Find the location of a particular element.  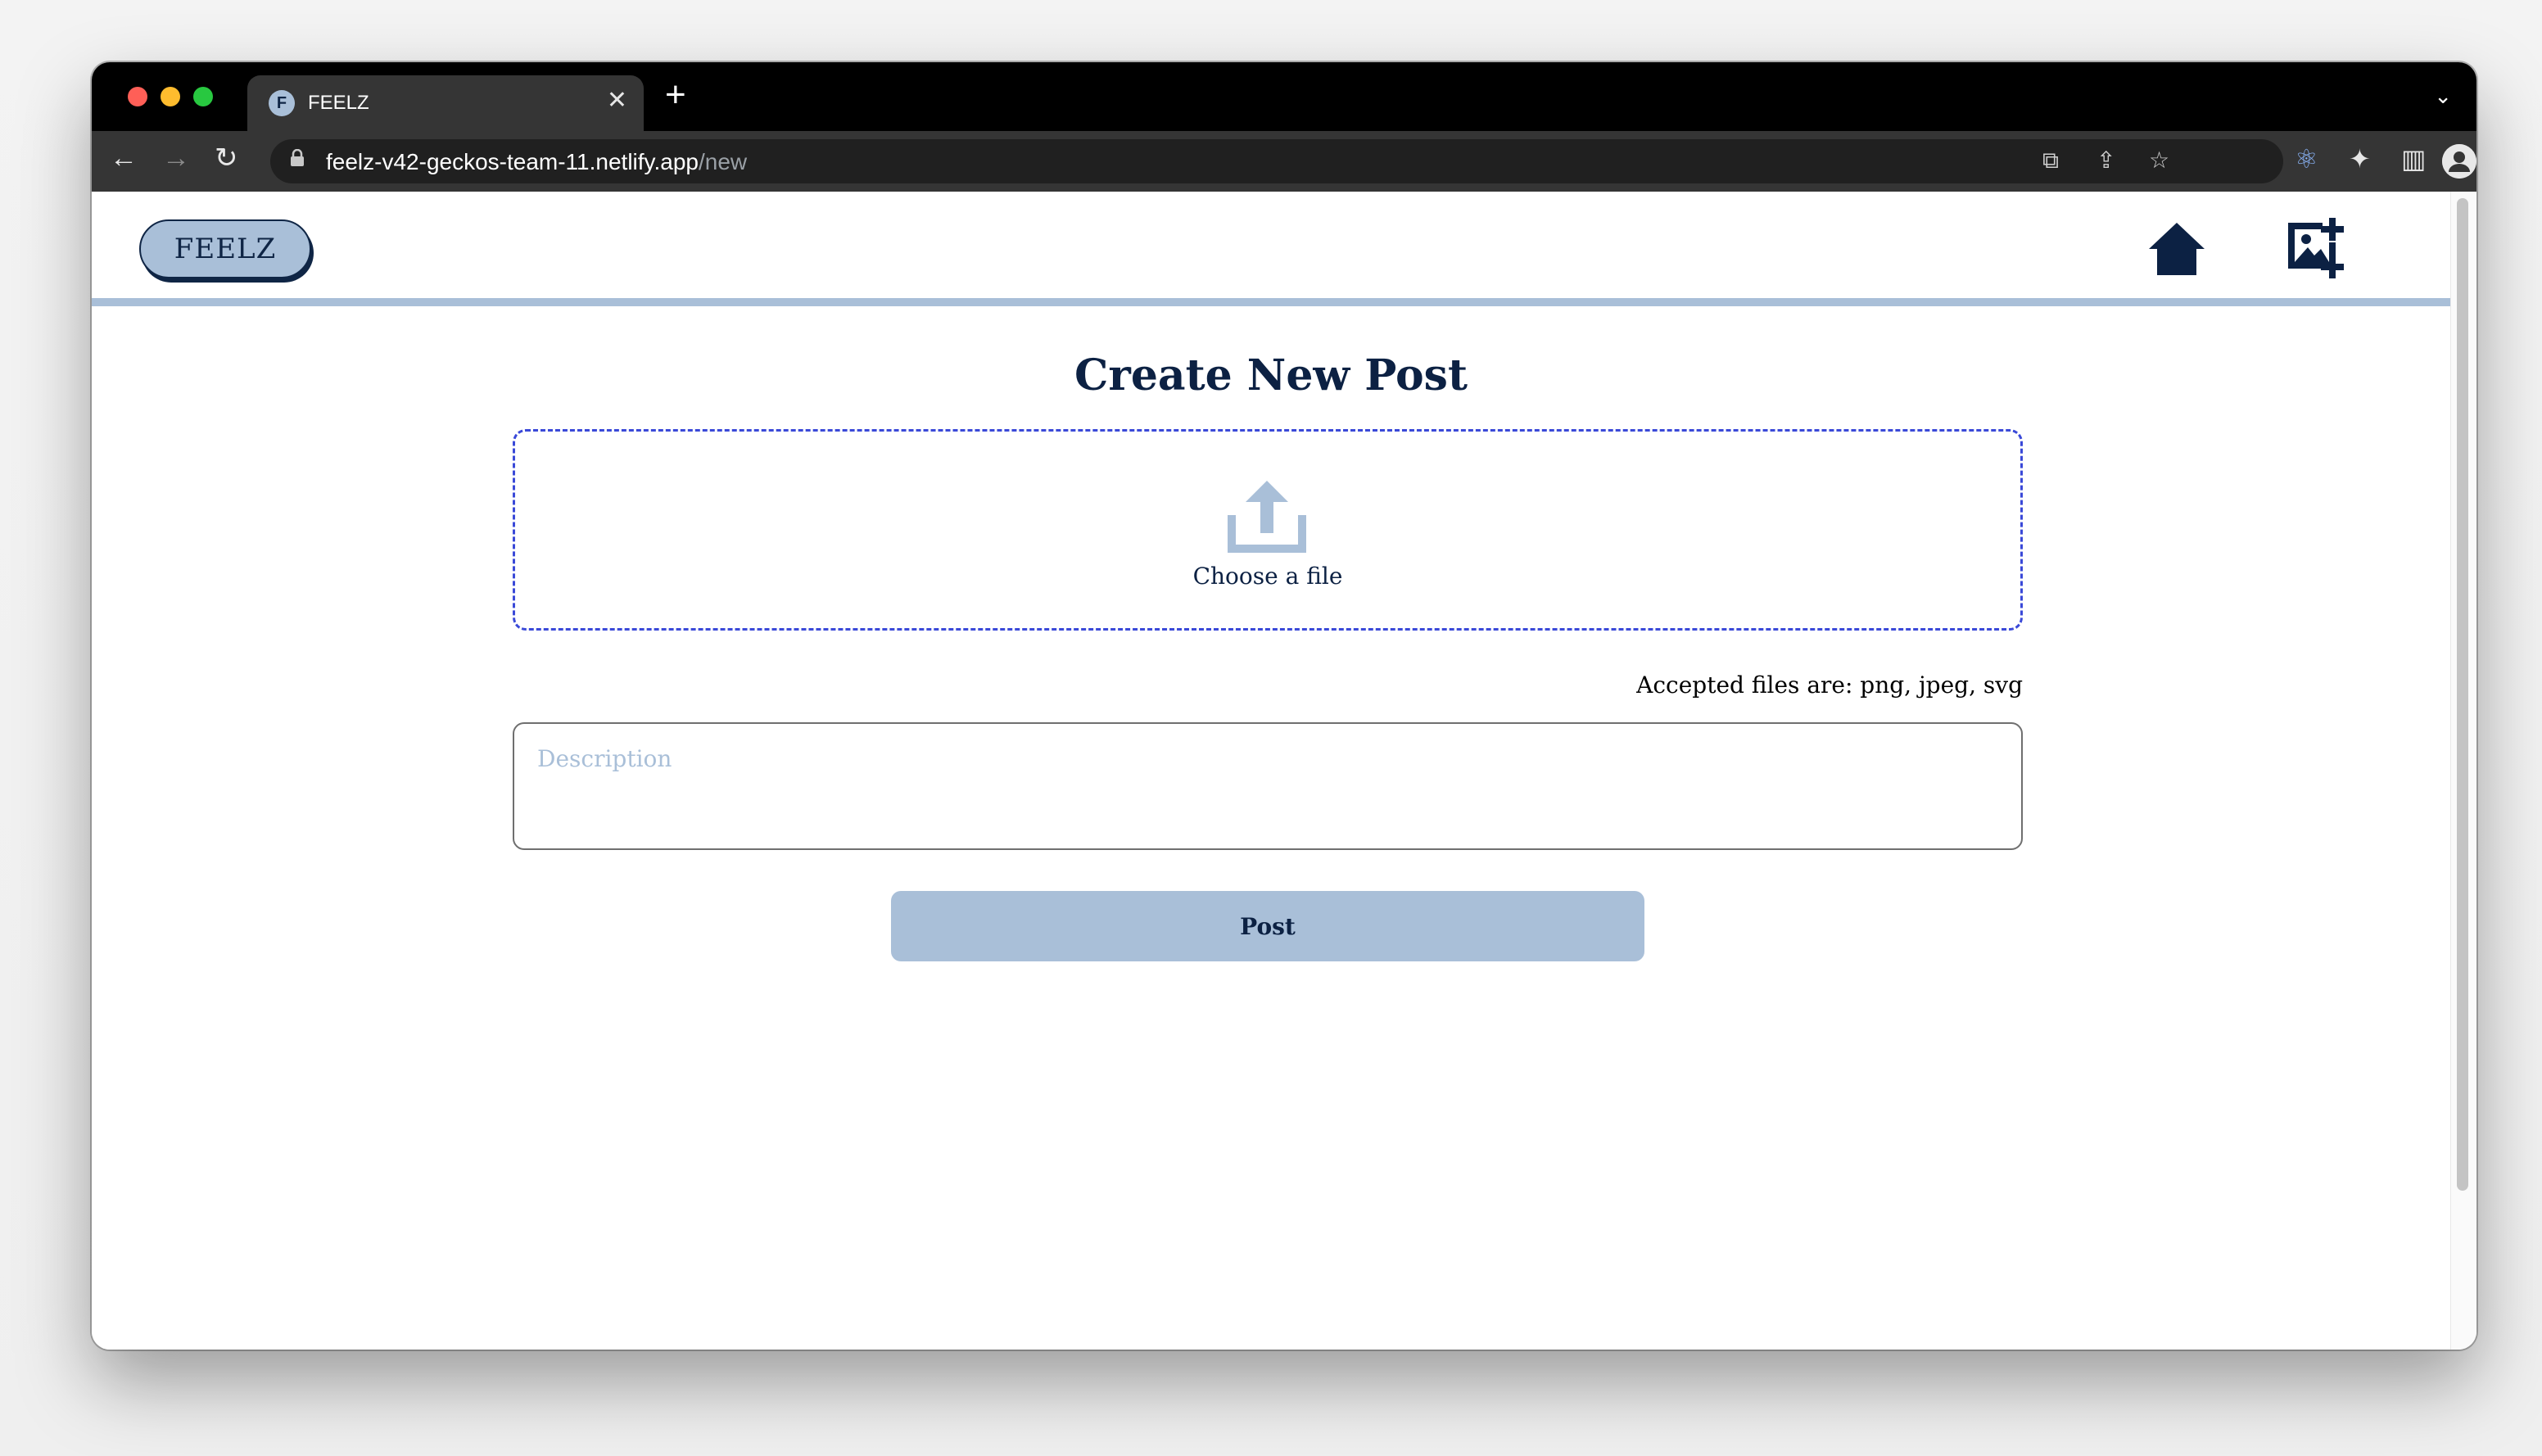

profile-avatar-icon is located at coordinates (2459, 161).